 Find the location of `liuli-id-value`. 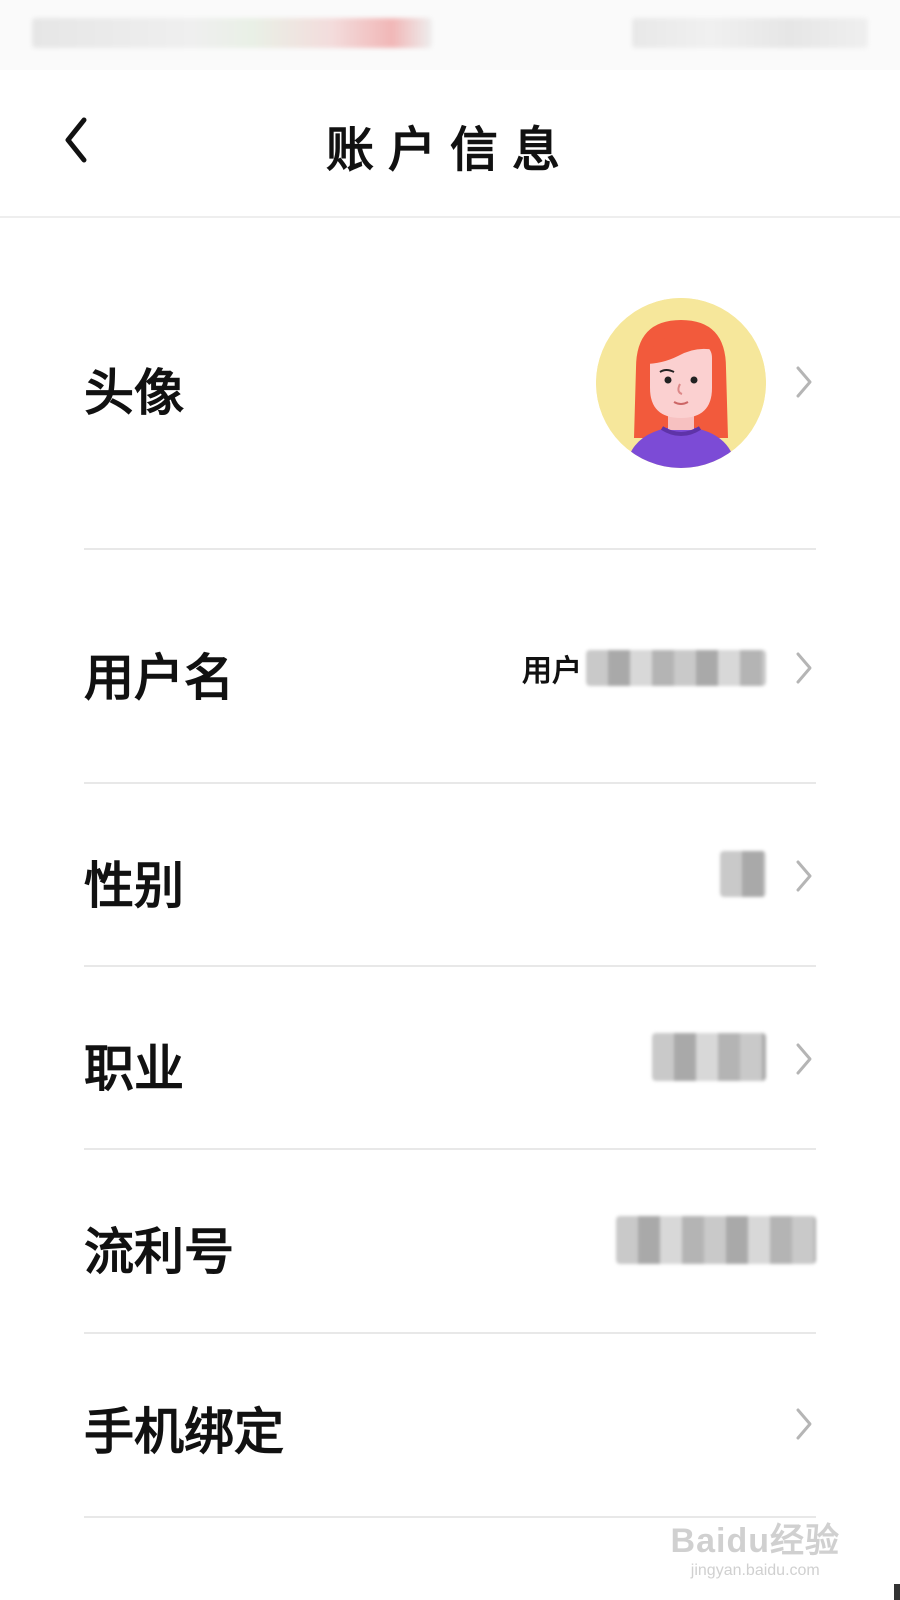

liuli-id-value is located at coordinates (716, 1240).